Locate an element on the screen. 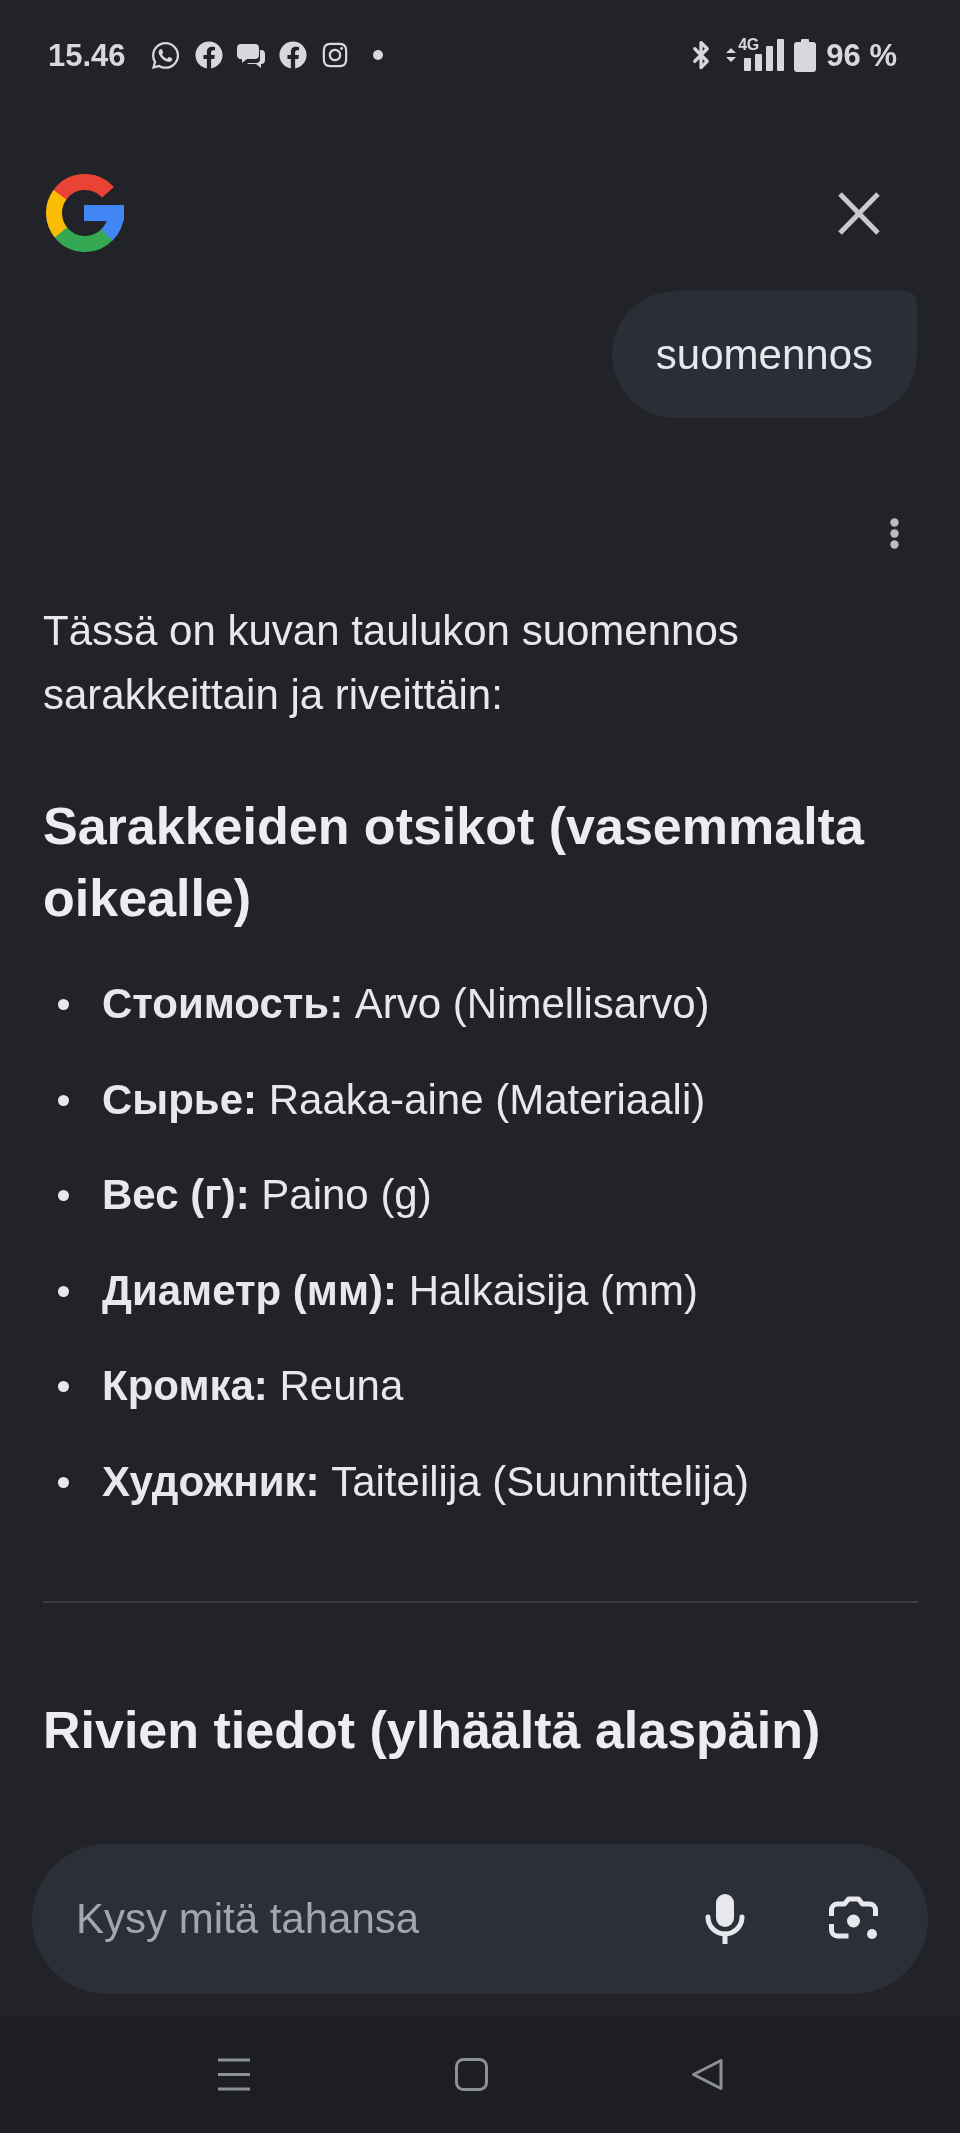 The image size is (960, 2133). home-button is located at coordinates (471, 2074).